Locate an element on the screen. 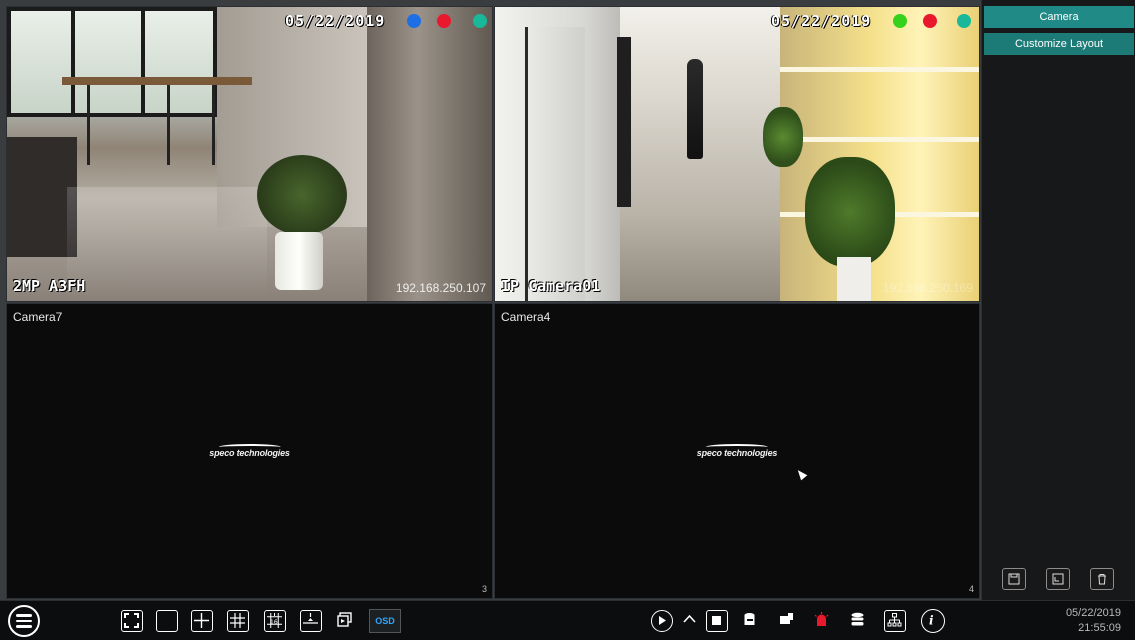  osd-toggle-button: OSD is located at coordinates (385, 621).